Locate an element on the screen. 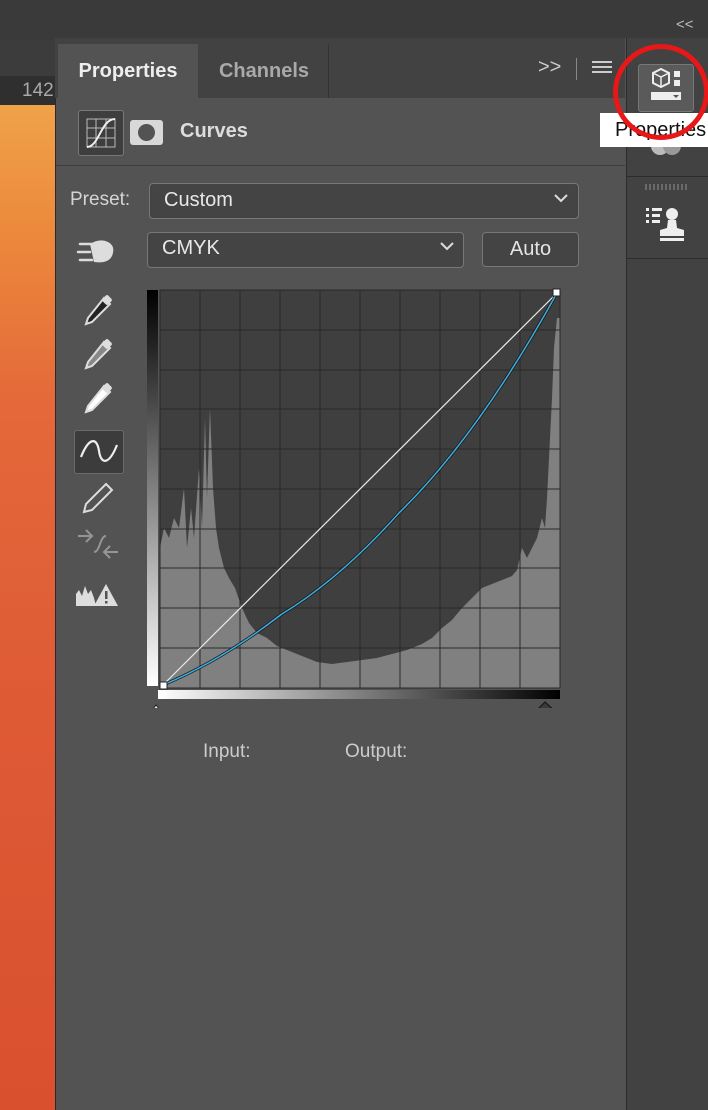  canvas-image is located at coordinates (27, 607).